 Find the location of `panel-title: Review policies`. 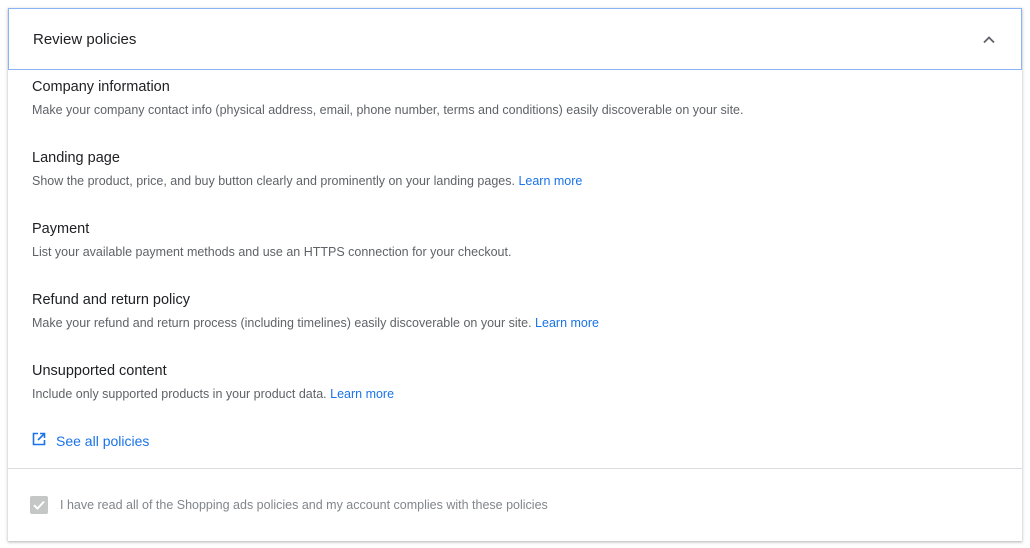

panel-title: Review policies is located at coordinates (85, 39).